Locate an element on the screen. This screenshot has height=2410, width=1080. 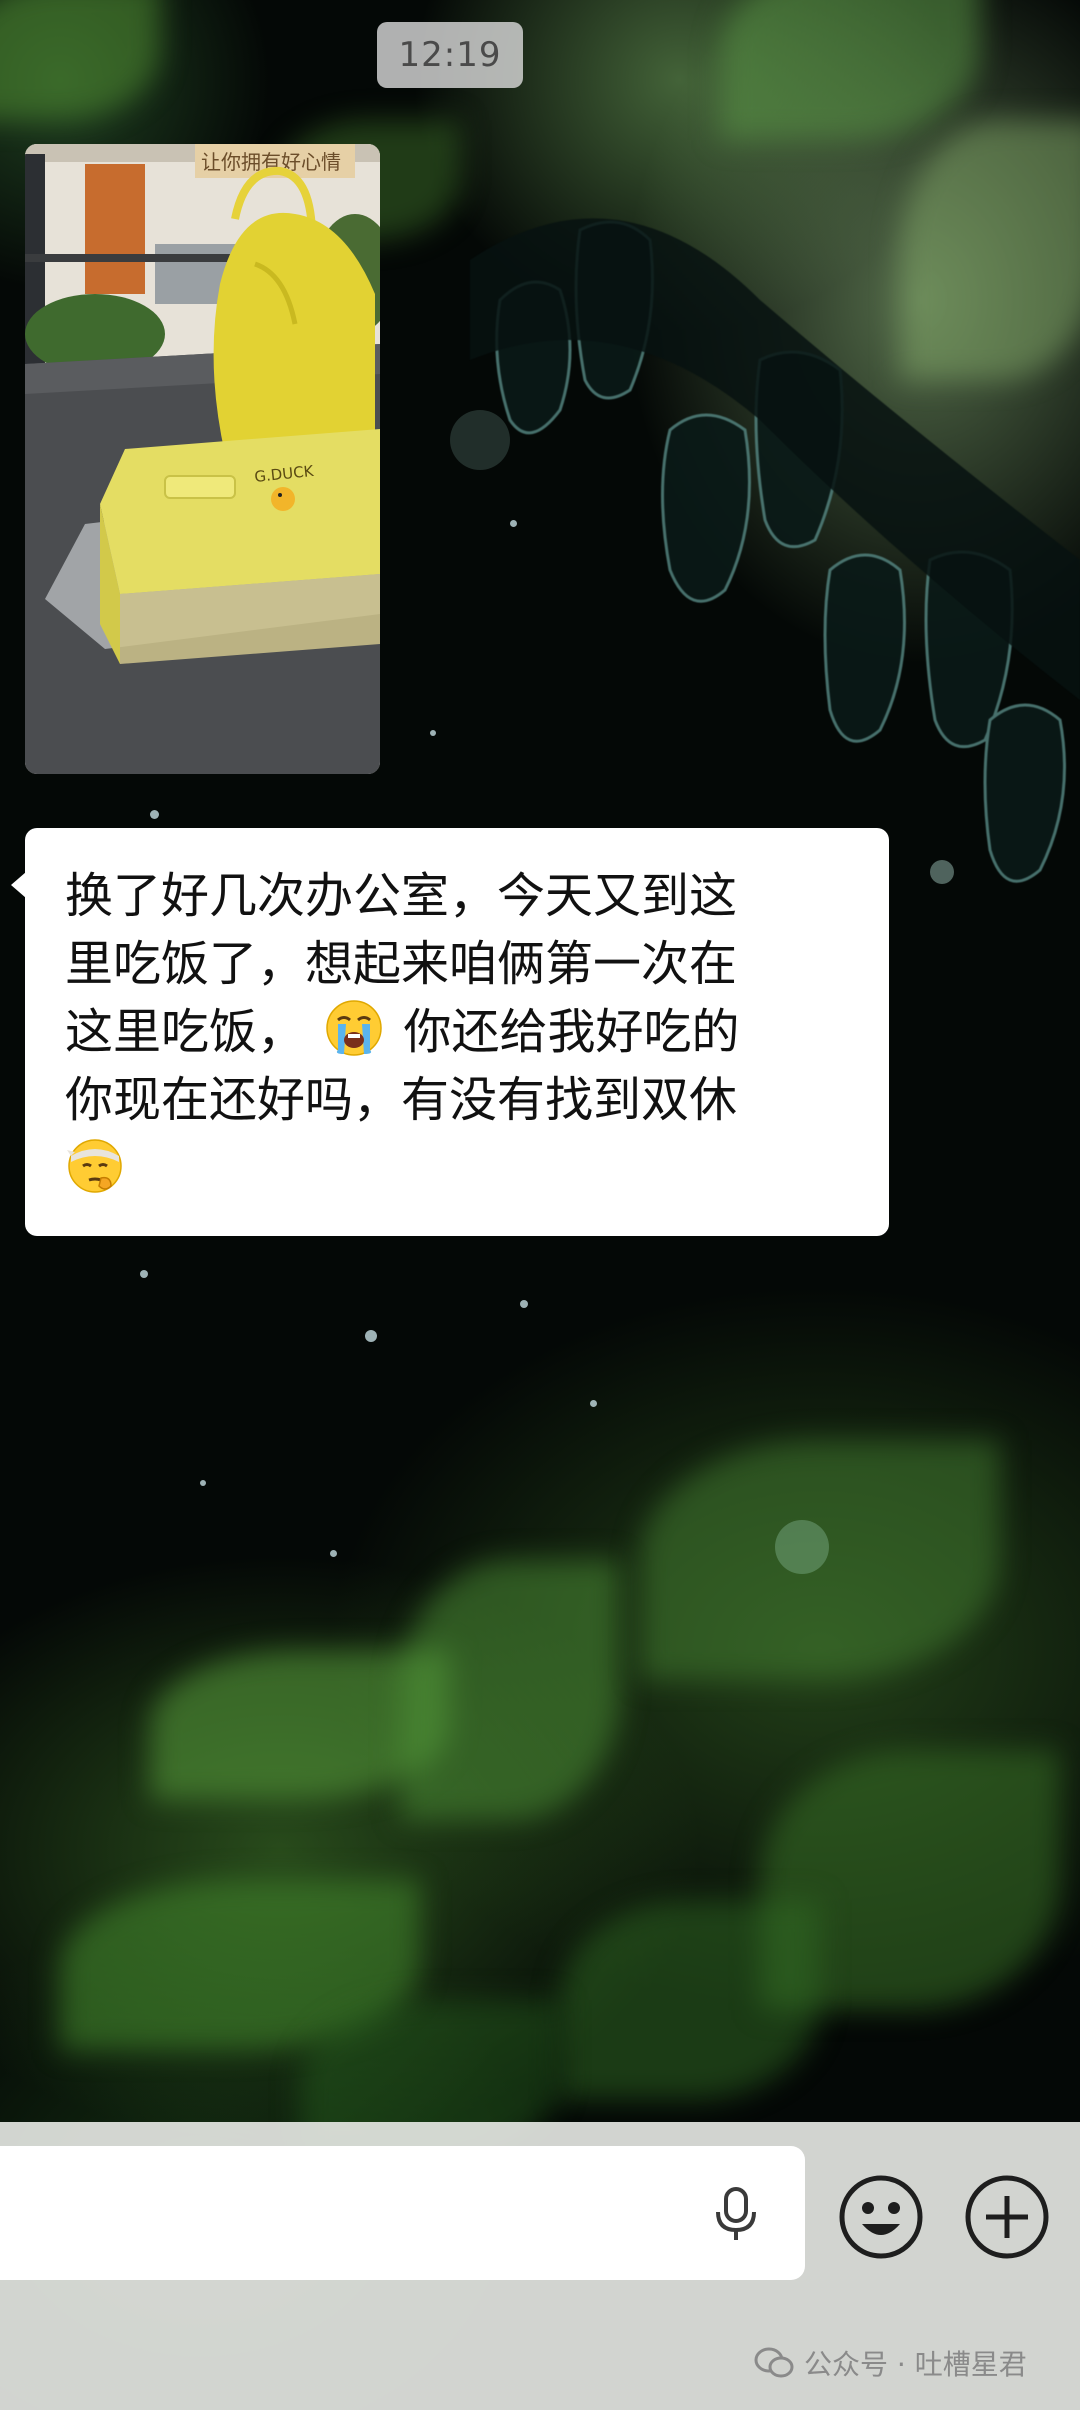
message-line-3: 这里吃饭， 你还给我好吃的 is located at coordinates (462, 1032).